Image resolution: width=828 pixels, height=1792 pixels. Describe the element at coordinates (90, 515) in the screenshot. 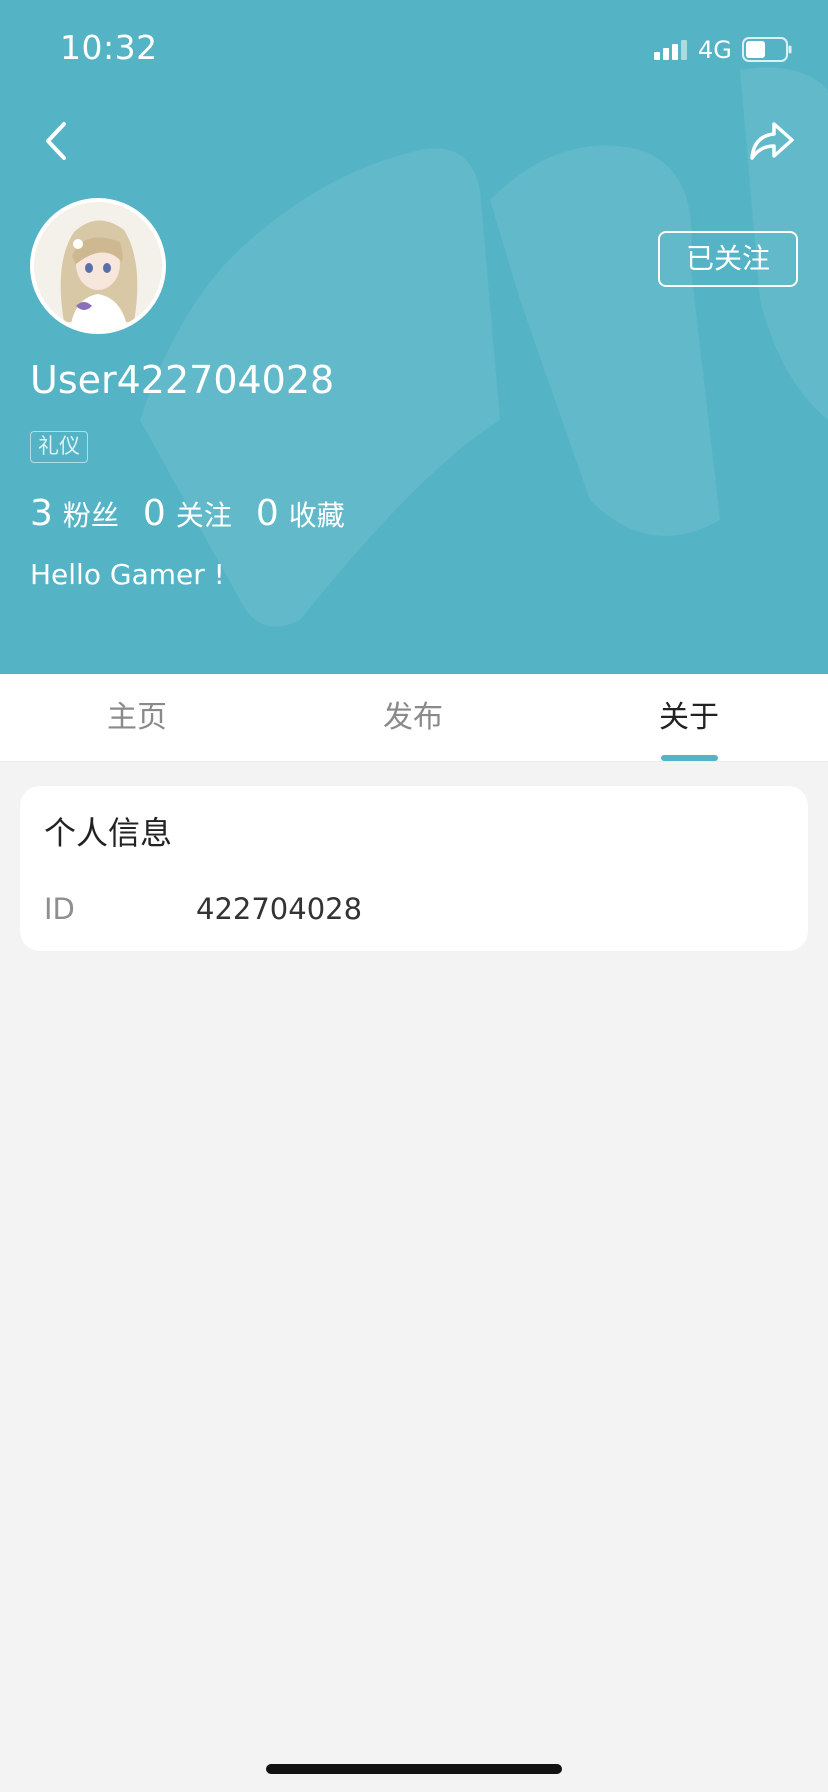

I see `stat-label: 粉丝` at that location.